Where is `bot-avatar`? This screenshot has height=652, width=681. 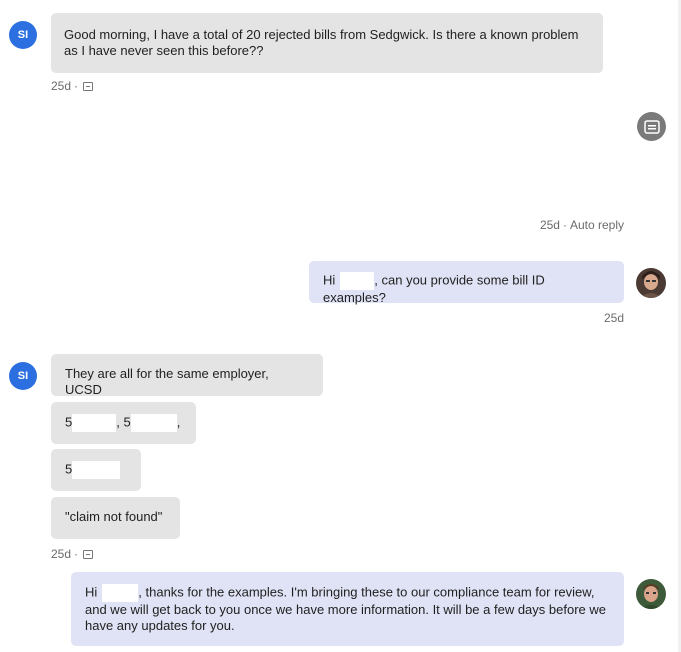 bot-avatar is located at coordinates (651, 126).